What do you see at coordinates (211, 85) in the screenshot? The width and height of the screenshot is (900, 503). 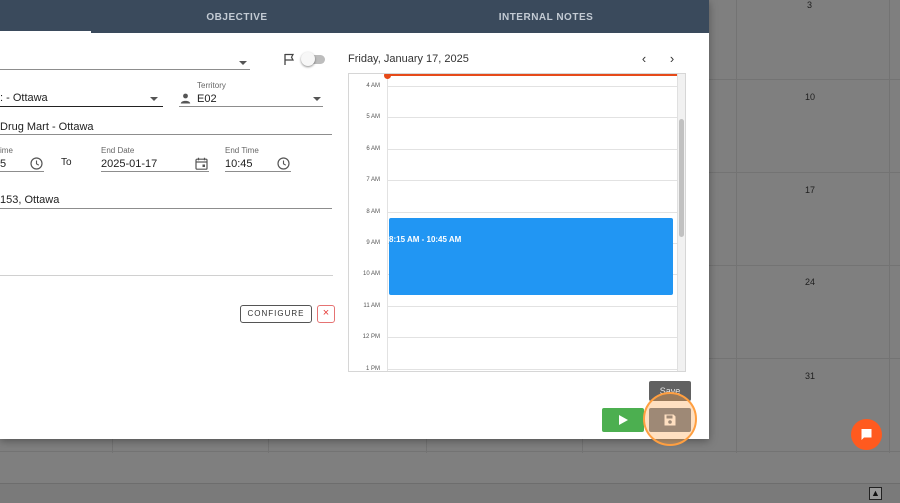 I see `territory-label: Territory` at bounding box center [211, 85].